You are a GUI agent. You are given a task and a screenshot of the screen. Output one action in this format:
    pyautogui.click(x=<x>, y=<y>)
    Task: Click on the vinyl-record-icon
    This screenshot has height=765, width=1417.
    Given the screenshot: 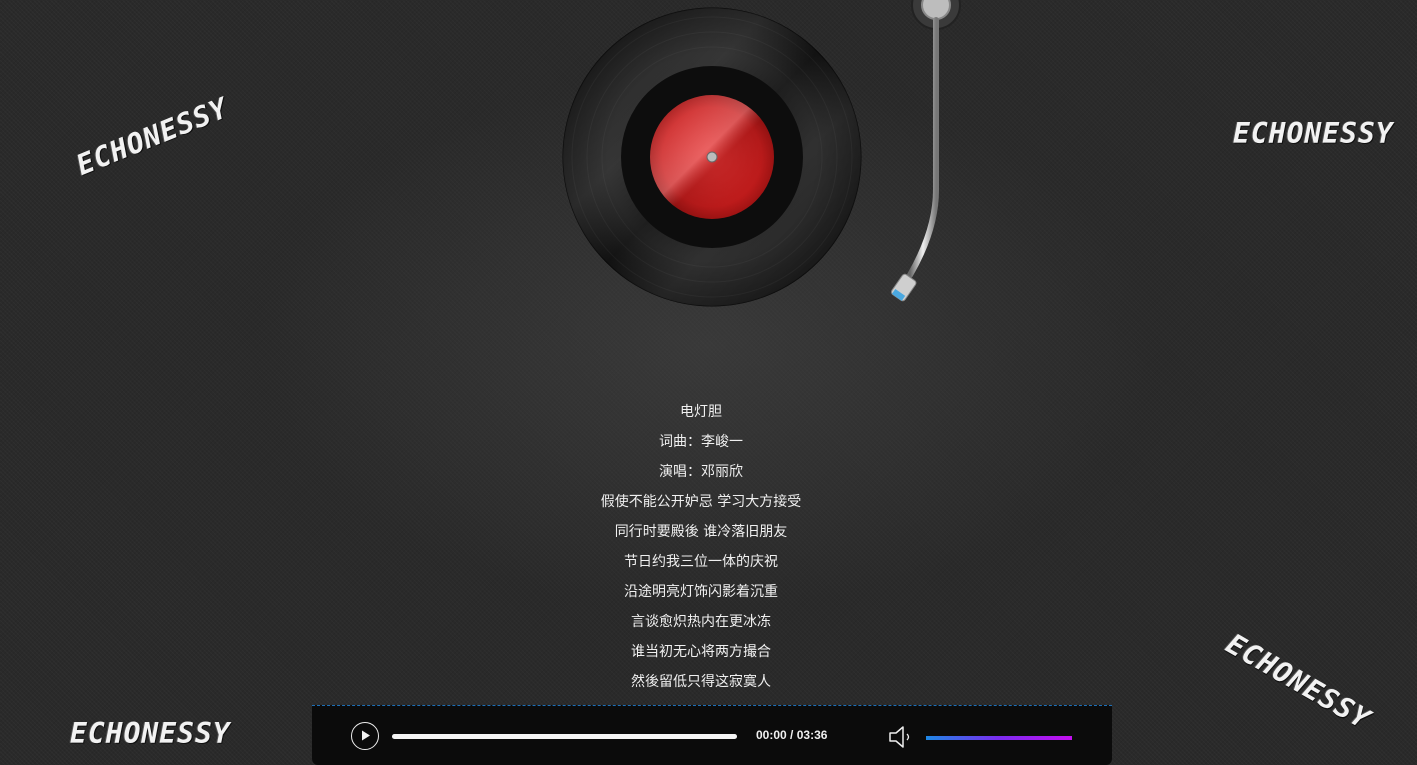 What is the action you would take?
    pyautogui.click(x=712, y=157)
    